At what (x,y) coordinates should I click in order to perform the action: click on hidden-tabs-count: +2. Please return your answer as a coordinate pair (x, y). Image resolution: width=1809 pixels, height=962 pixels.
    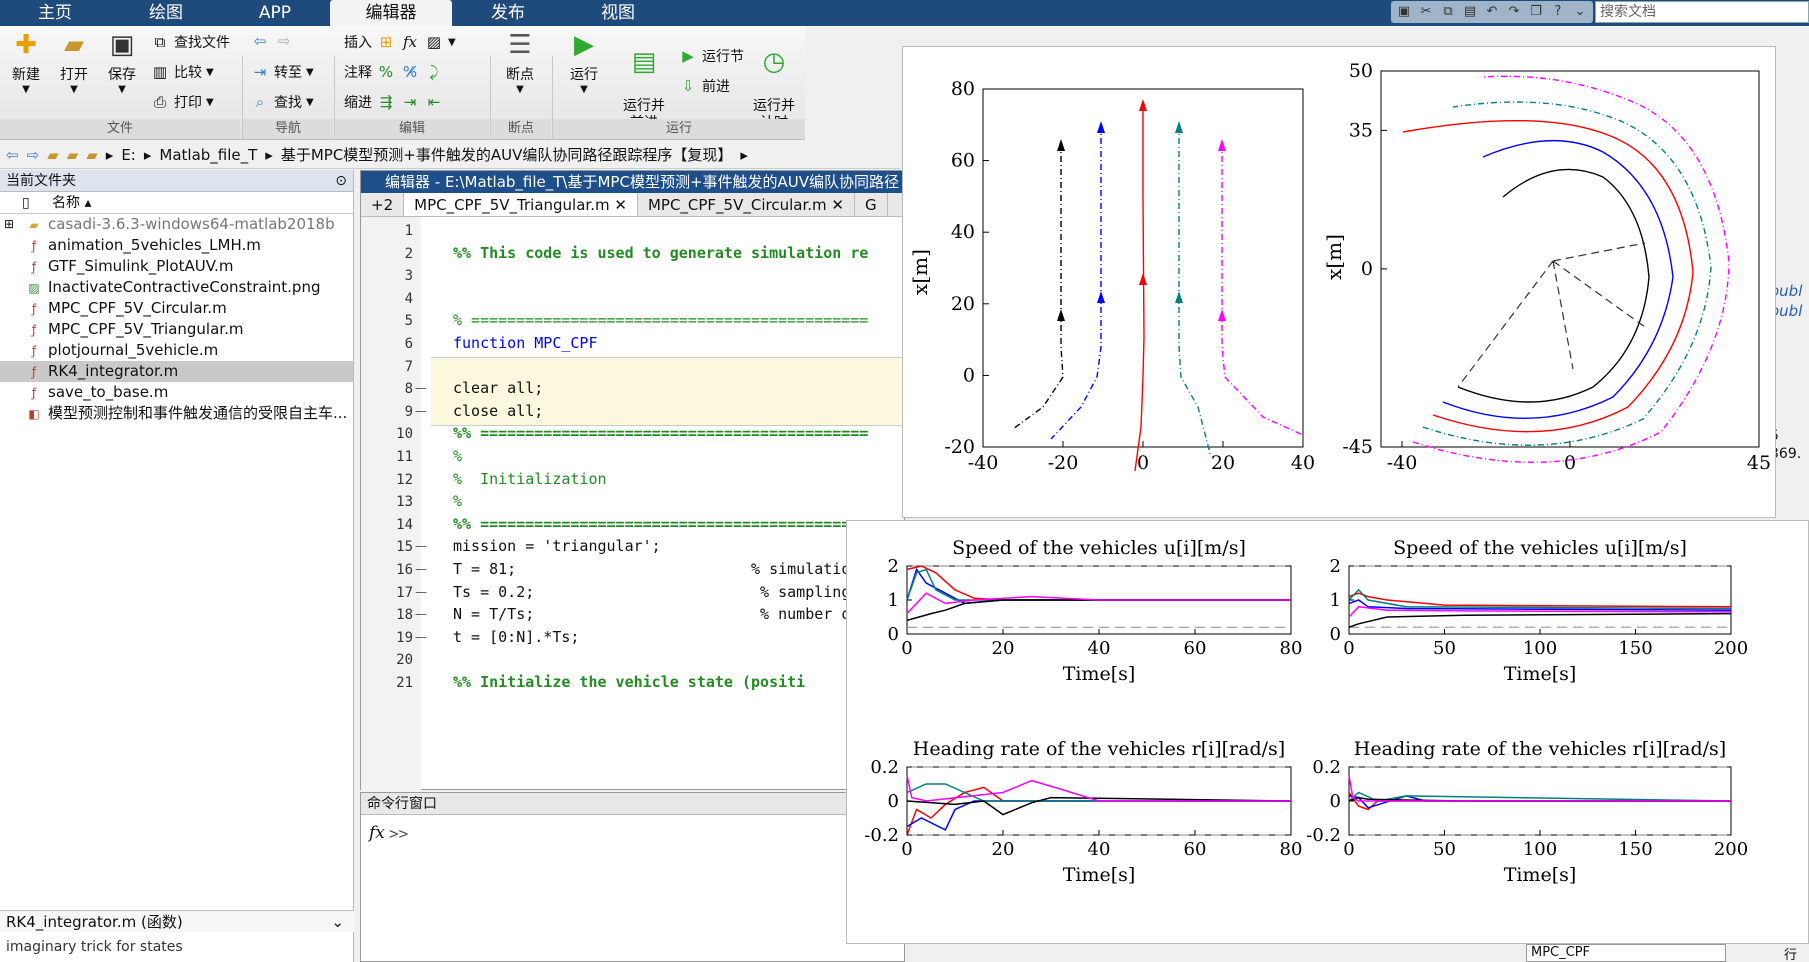
    Looking at the image, I should click on (383, 204).